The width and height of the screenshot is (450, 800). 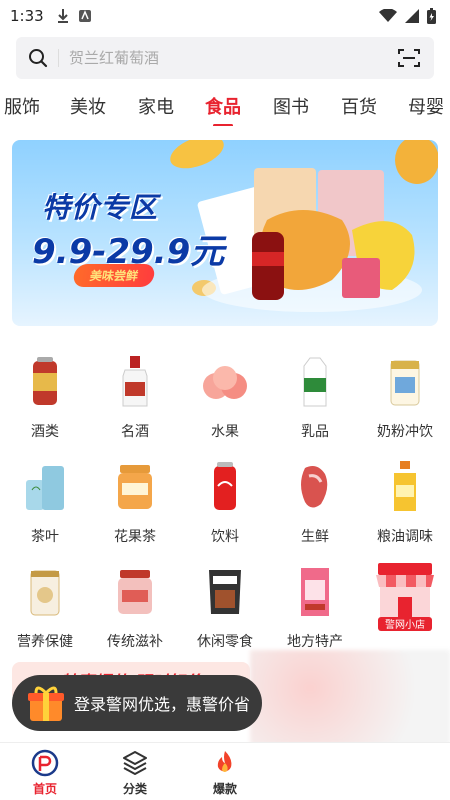 I want to click on category-label: 乳品, so click(x=315, y=432).